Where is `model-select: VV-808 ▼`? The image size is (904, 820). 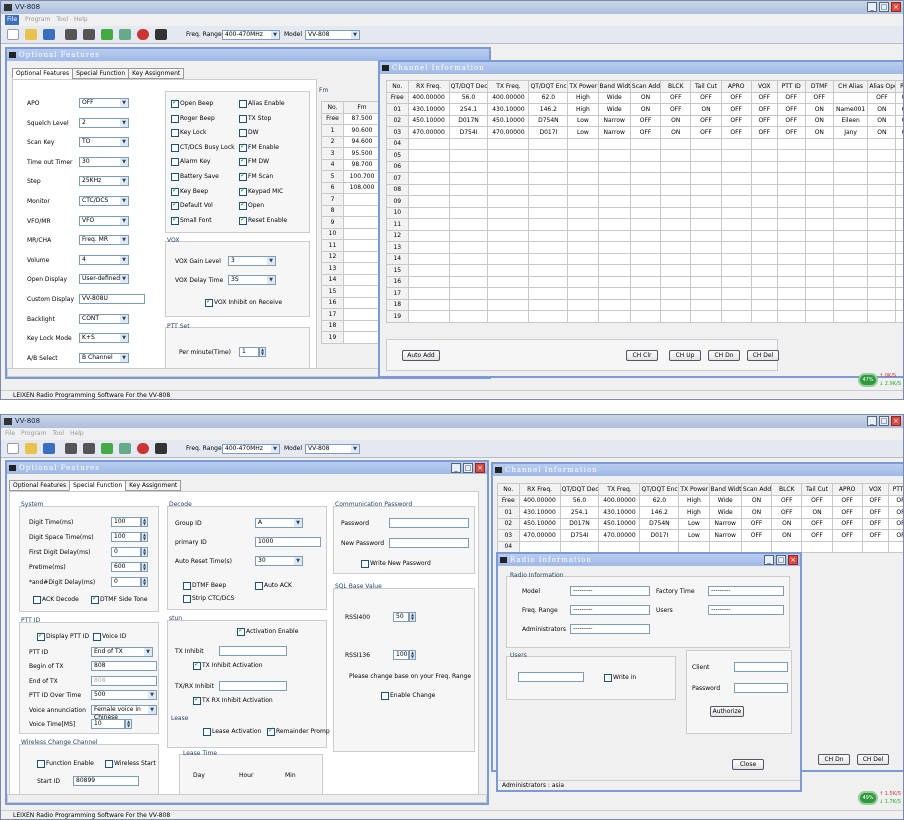 model-select: VV-808 ▼ is located at coordinates (332, 449).